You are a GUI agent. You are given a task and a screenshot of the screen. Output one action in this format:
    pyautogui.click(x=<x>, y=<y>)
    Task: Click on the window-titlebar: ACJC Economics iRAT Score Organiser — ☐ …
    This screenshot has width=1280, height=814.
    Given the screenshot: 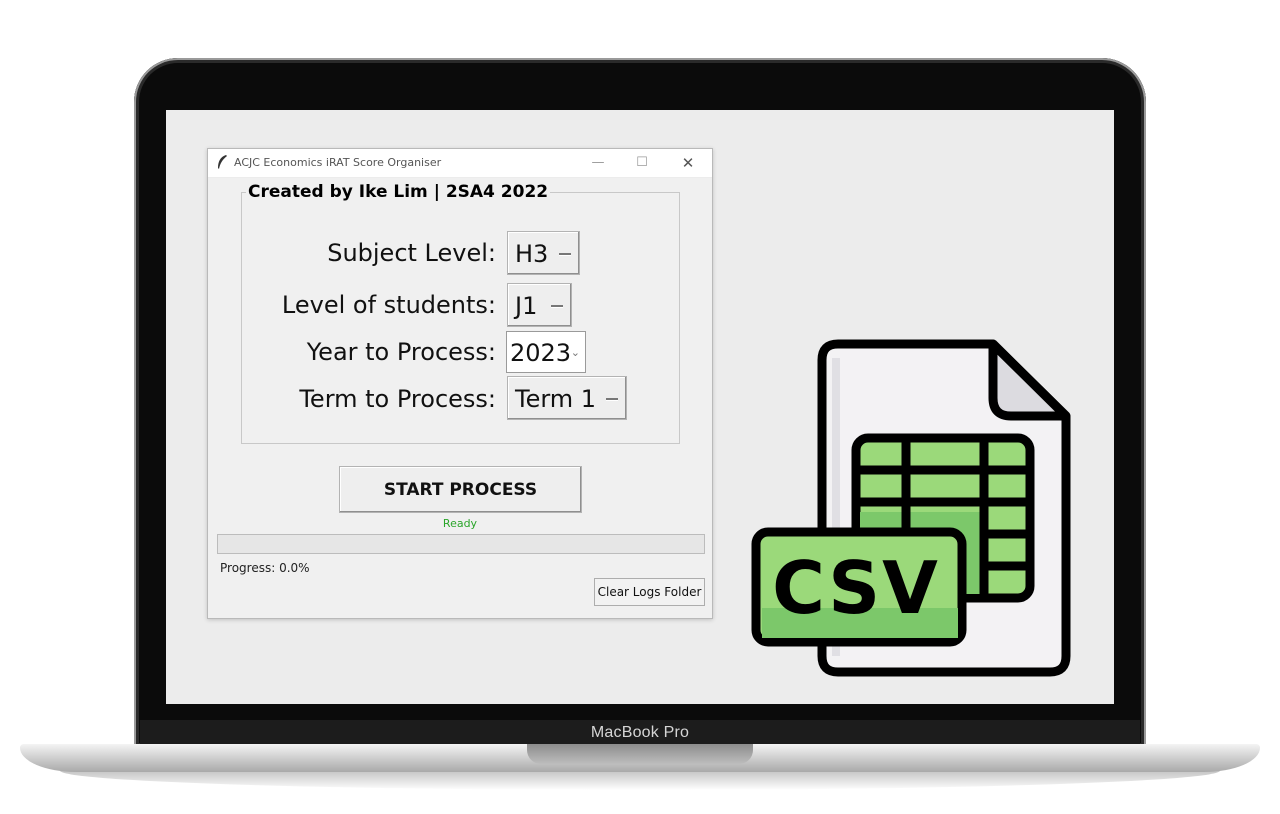 What is the action you would take?
    pyautogui.click(x=460, y=163)
    